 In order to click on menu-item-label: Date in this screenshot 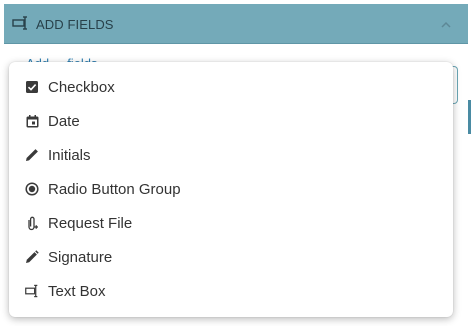, I will do `click(64, 121)`.